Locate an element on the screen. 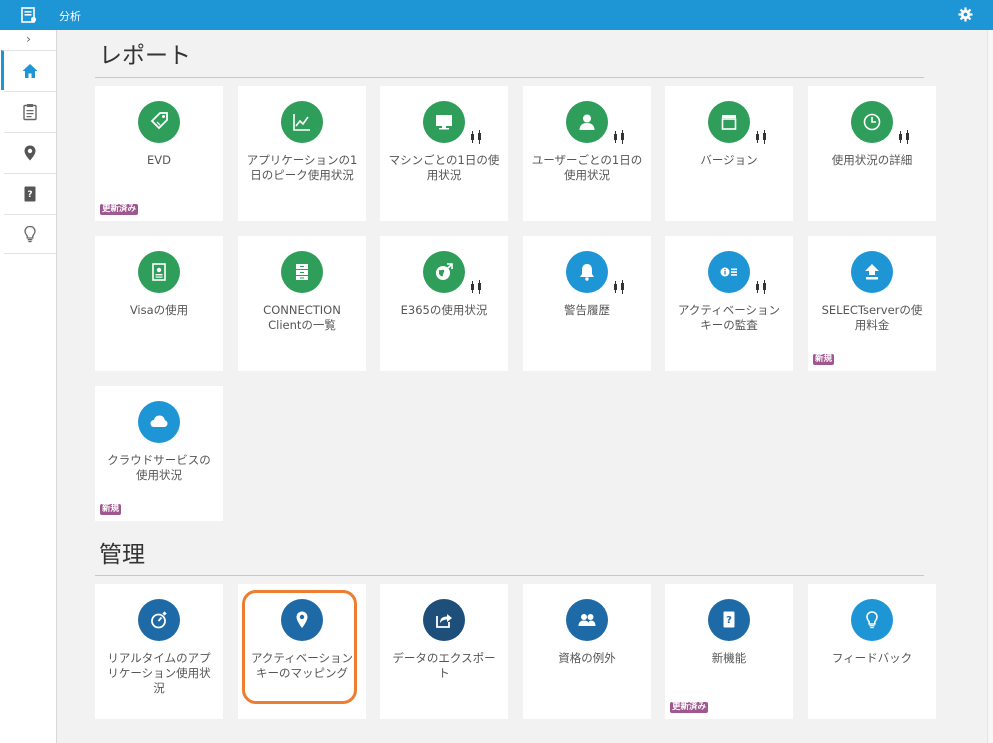  app-header: 分析 is located at coordinates (496, 15).